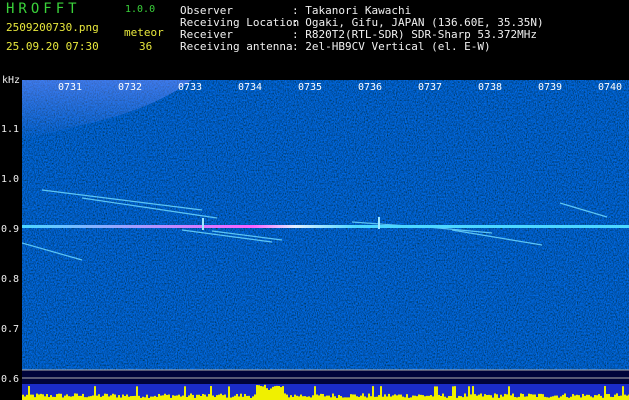  I want to click on x-tick: 0734, so click(250, 87).